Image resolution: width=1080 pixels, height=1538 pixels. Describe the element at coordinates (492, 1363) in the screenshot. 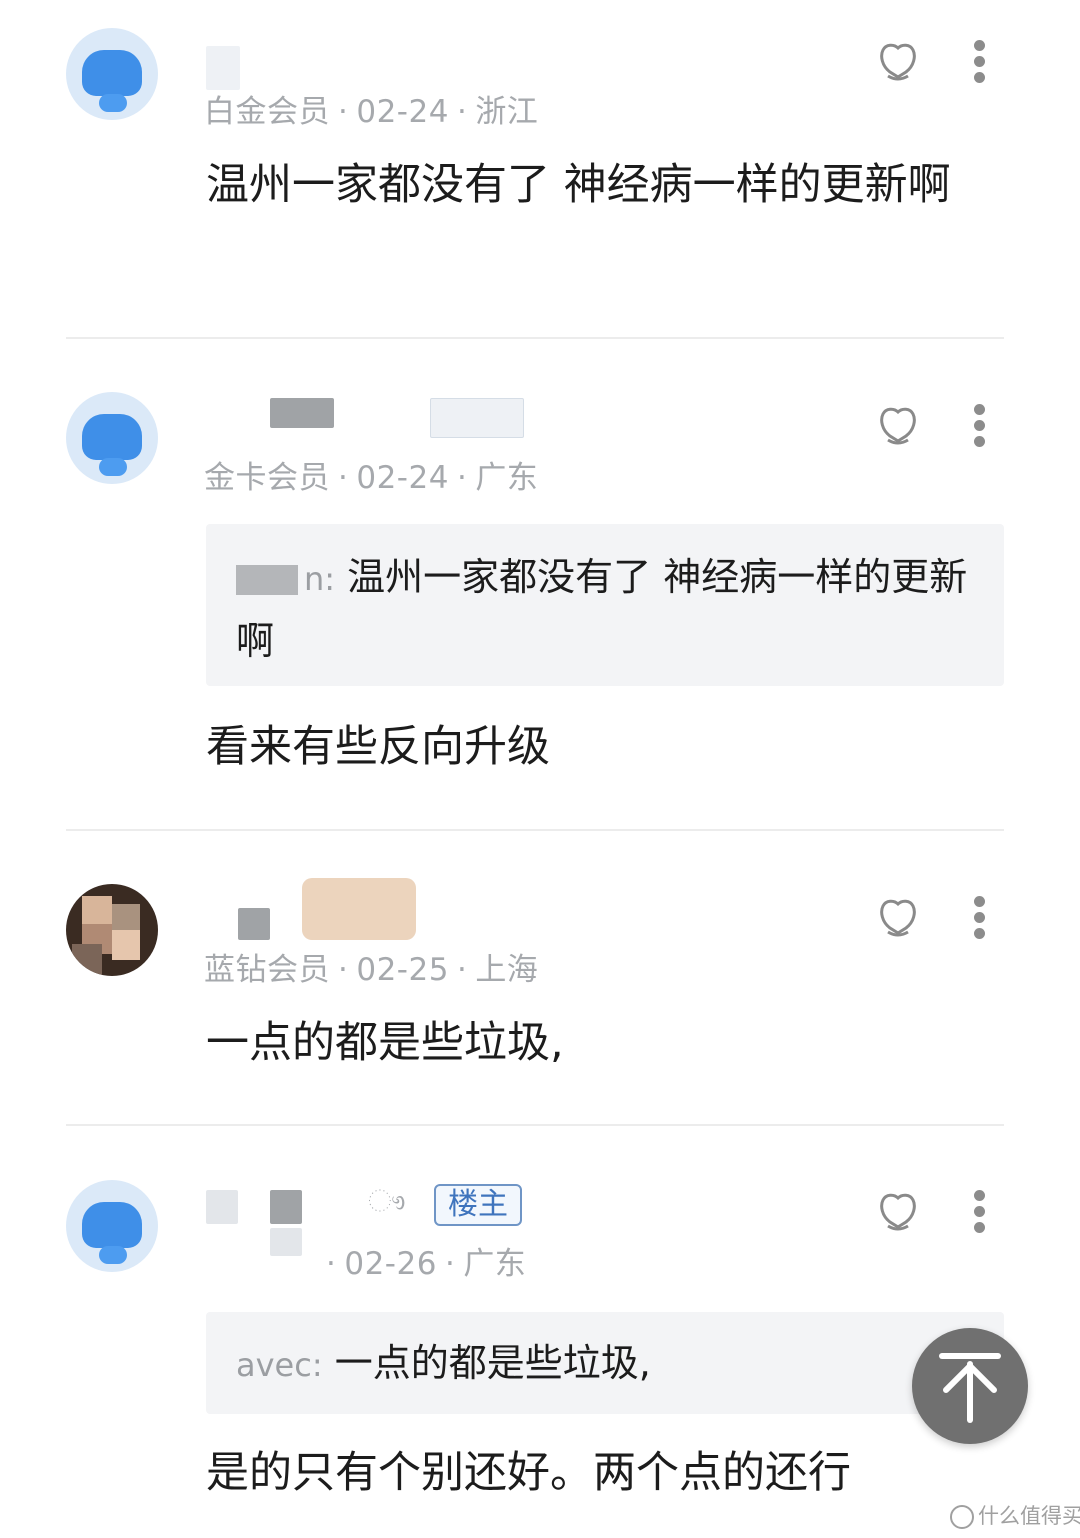

I see `quote-text: 一点的都是些垃圾,` at that location.